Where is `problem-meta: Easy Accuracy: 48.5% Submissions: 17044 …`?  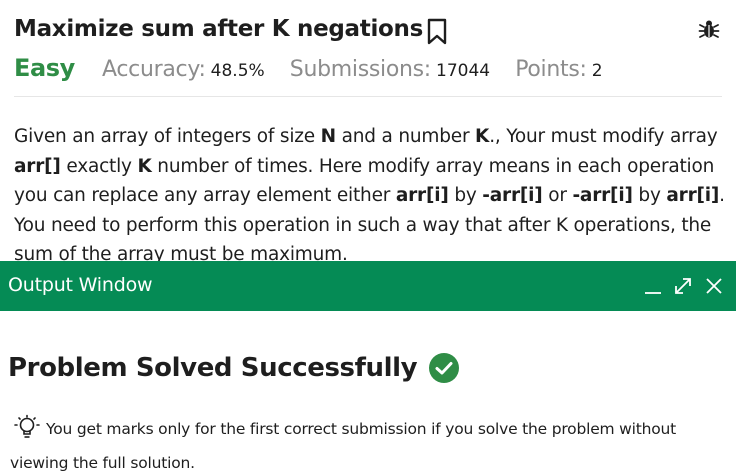 problem-meta: Easy Accuracy: 48.5% Submissions: 17044 … is located at coordinates (318, 70).